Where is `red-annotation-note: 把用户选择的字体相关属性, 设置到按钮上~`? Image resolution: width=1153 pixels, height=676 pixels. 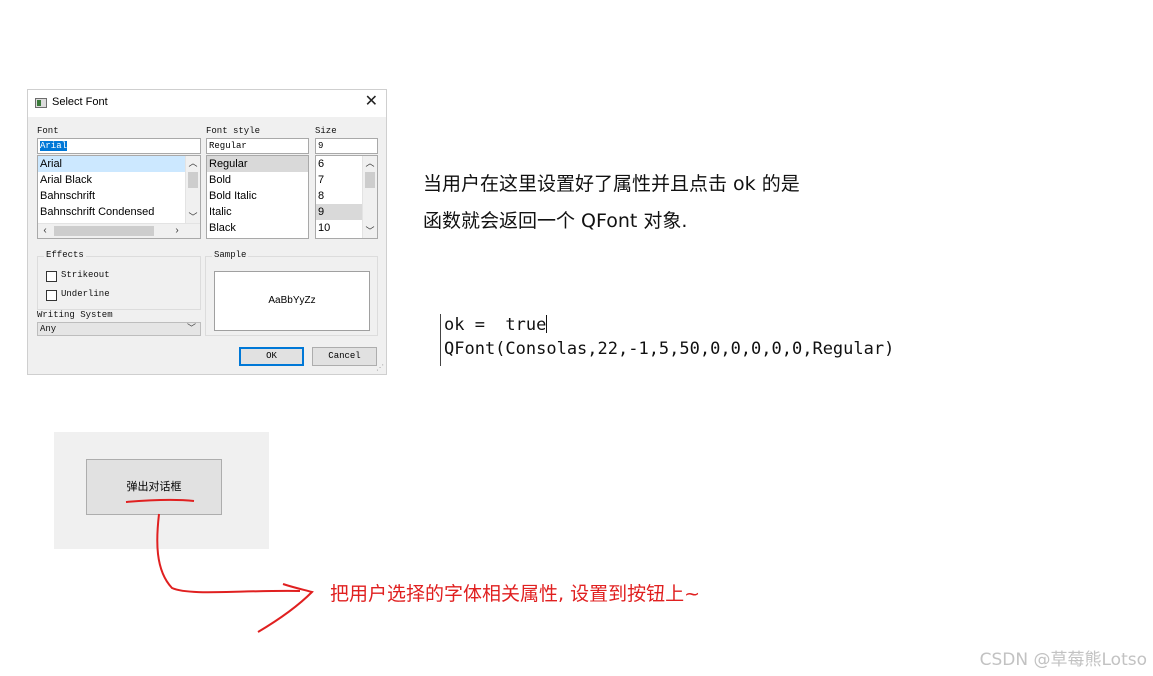
red-annotation-note: 把用户选择的字体相关属性, 设置到按钮上~ is located at coordinates (515, 594).